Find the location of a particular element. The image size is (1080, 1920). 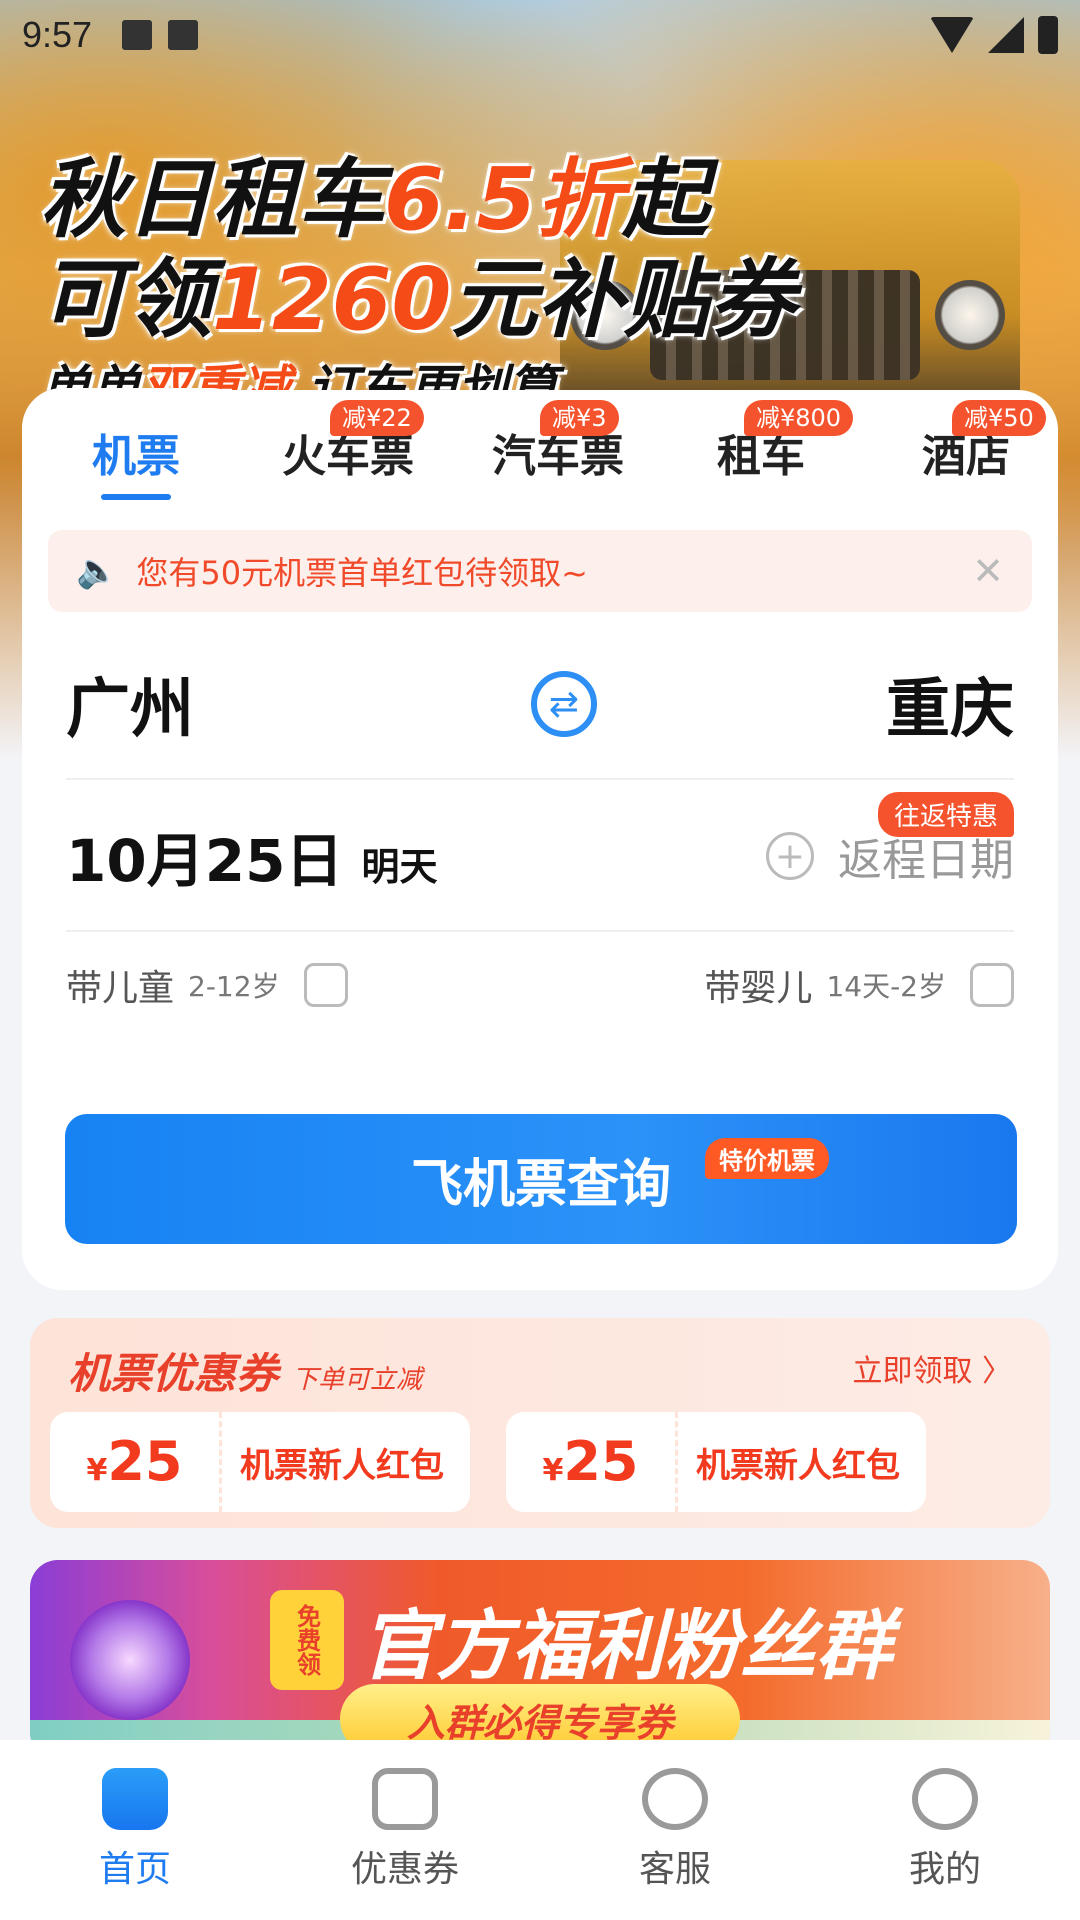

search-flights-button: 飞机票查询 特价机票 is located at coordinates (541, 1179).